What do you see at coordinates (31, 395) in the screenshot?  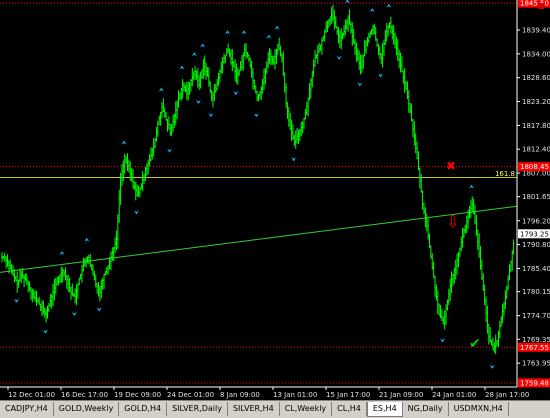 I see `x-tick-label: 12 Dec 01:00` at bounding box center [31, 395].